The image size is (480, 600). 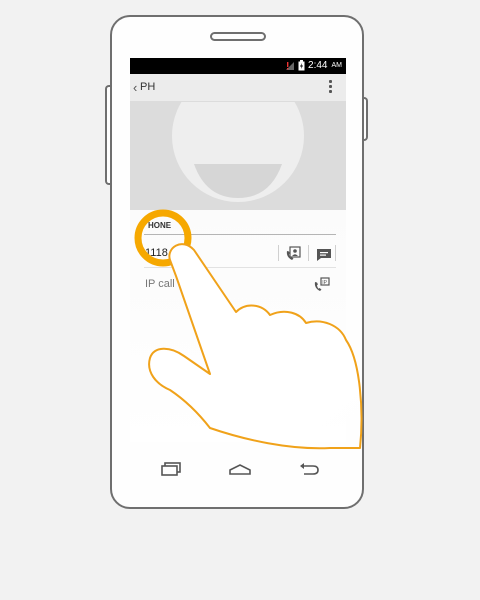 I want to click on recent-apps-icon, so click(x=171, y=471).